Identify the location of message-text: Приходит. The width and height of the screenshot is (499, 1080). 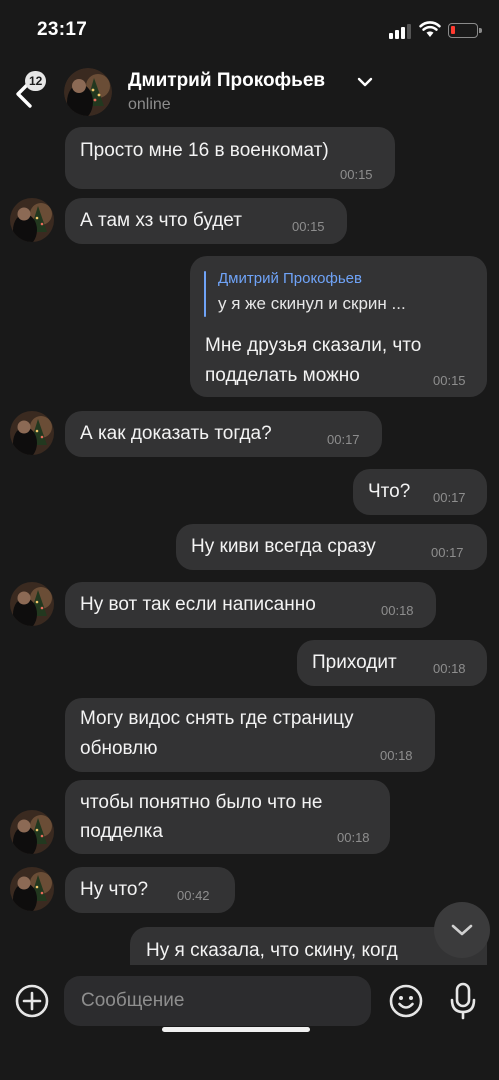
(354, 662).